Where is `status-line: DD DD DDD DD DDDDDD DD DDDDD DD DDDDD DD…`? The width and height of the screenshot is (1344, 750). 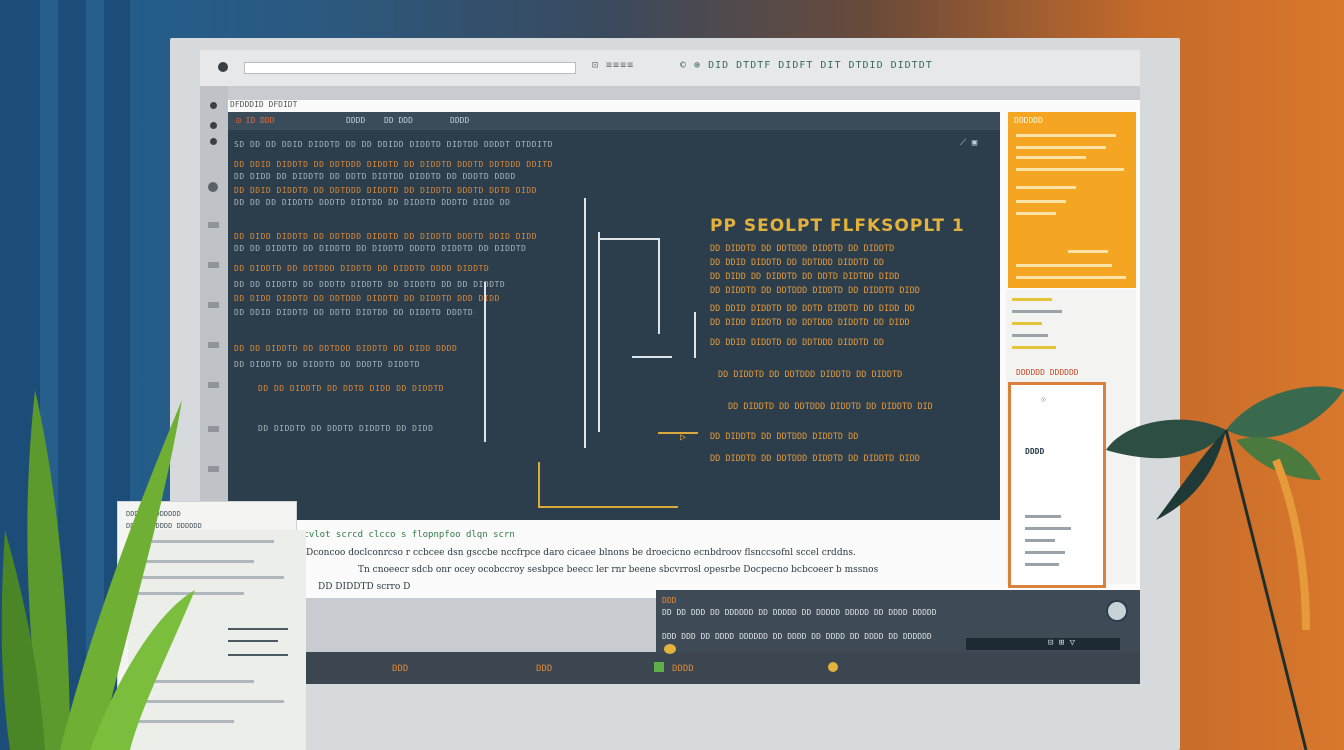
status-line: DD DD DDD DD DDDDDD DD DDDDD DD DDDDD DD… is located at coordinates (799, 612).